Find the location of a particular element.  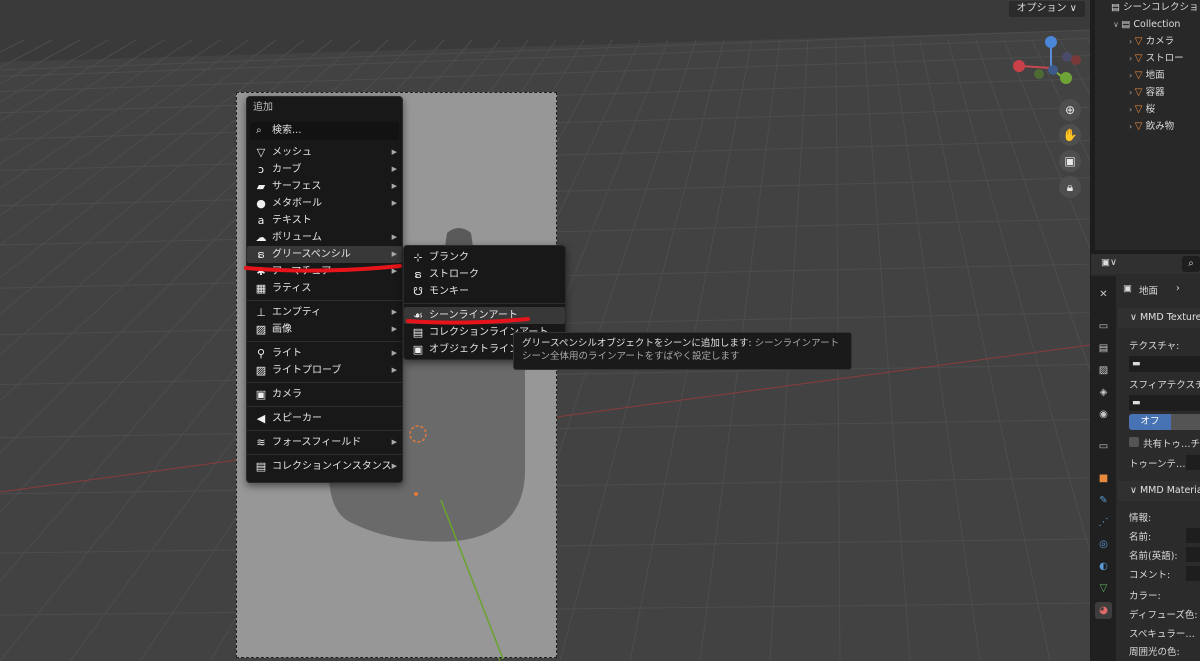

object-tab-icon: ■ is located at coordinates (1103, 478).